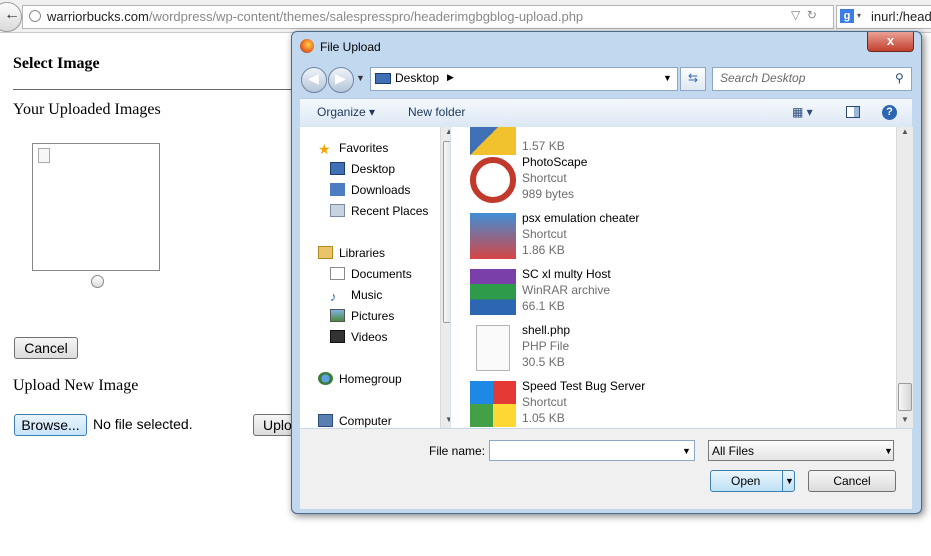 This screenshot has width=931, height=556. I want to click on file-name-input: ▼, so click(592, 450).